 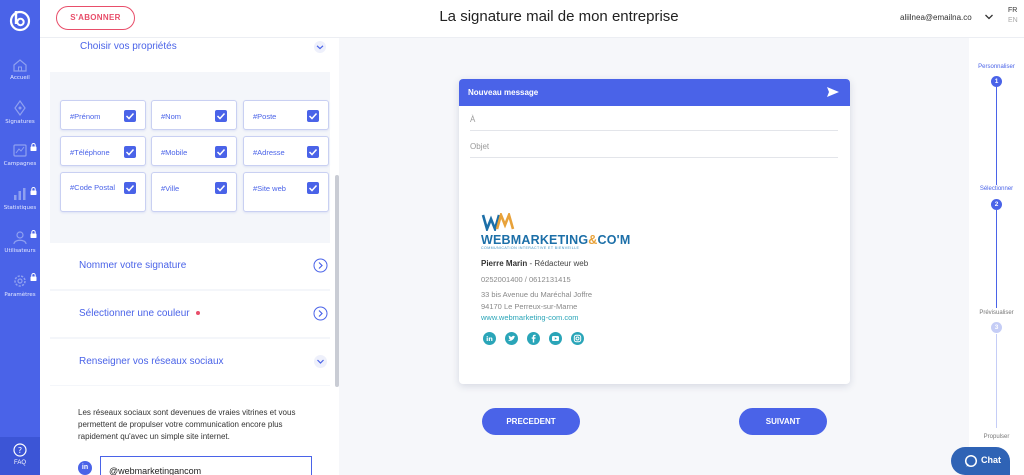 I want to click on previous-button: PRECEDENT, so click(x=531, y=421).